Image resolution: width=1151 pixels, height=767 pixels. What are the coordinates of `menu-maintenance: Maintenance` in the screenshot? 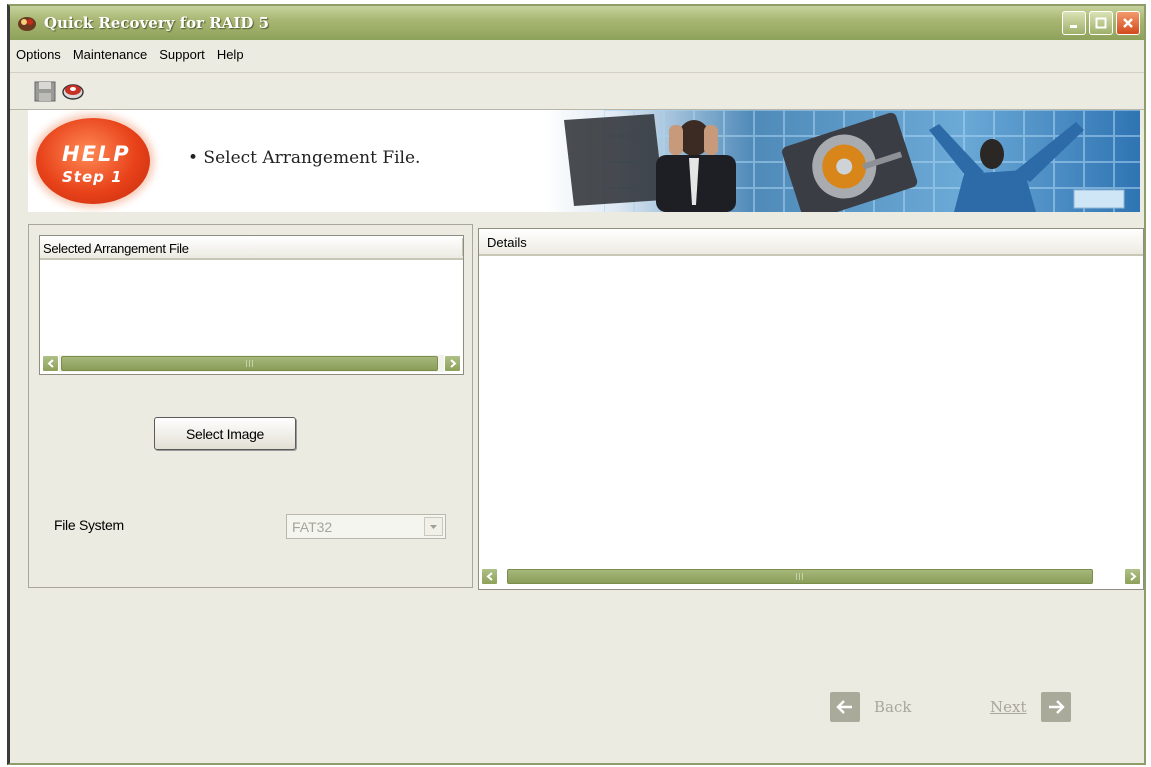 It's located at (110, 55).